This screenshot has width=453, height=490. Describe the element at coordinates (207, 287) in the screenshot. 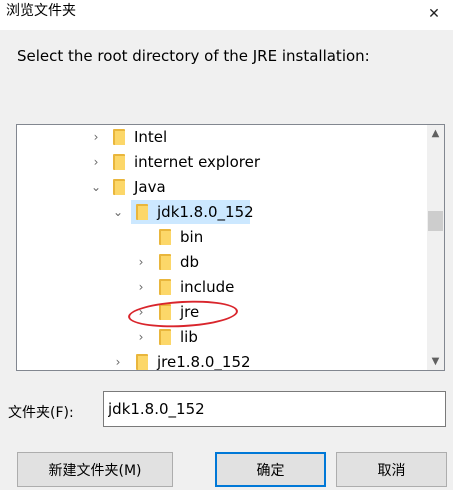

I see `tree-item-label: include` at that location.